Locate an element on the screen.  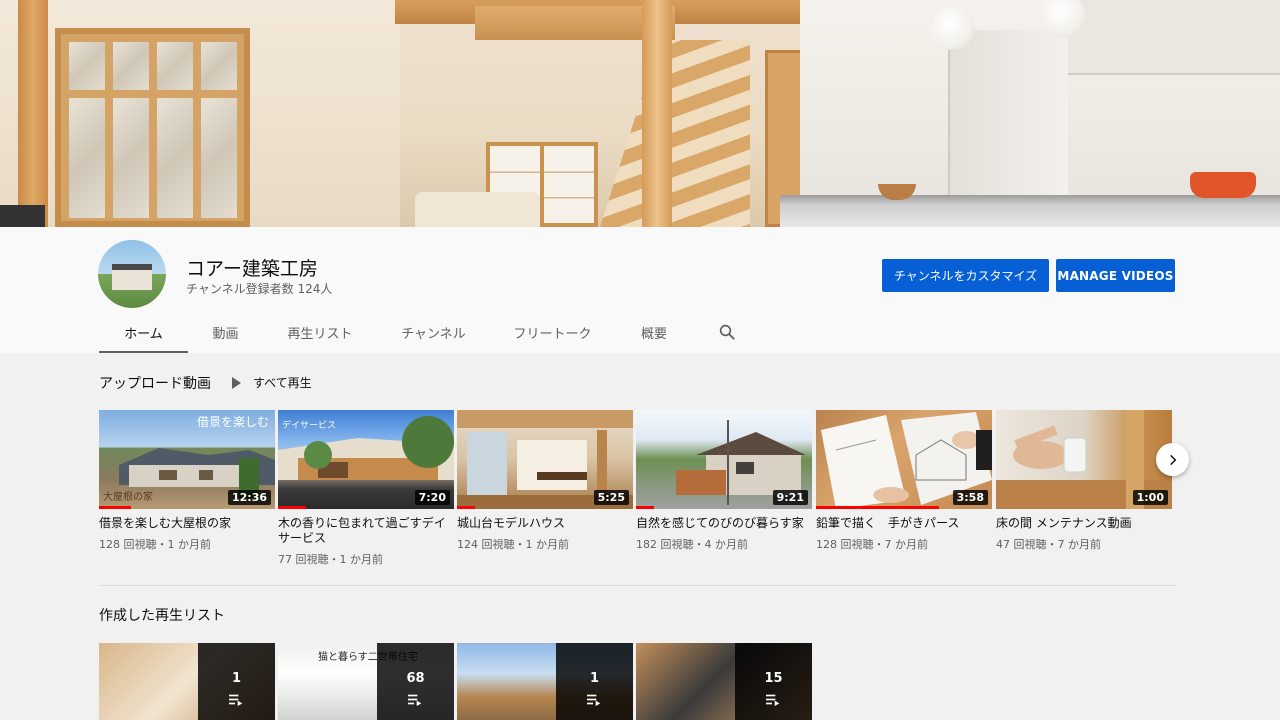
play-all-label: すべて再生 is located at coordinates (282, 383).